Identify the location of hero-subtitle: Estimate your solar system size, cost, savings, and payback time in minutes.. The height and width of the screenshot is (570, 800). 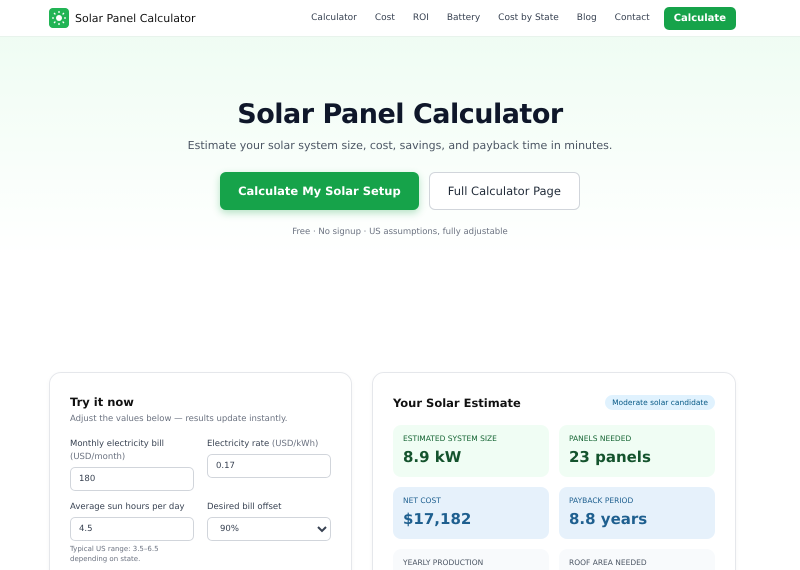
(400, 145).